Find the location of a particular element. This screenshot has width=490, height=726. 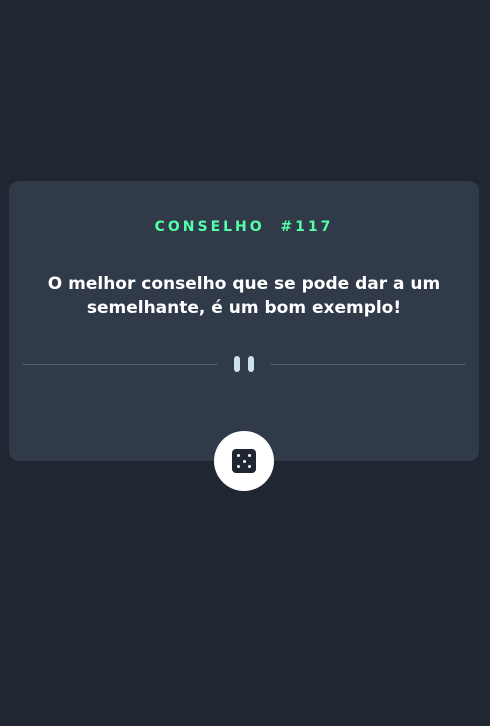

divider-line-right is located at coordinates (368, 364).